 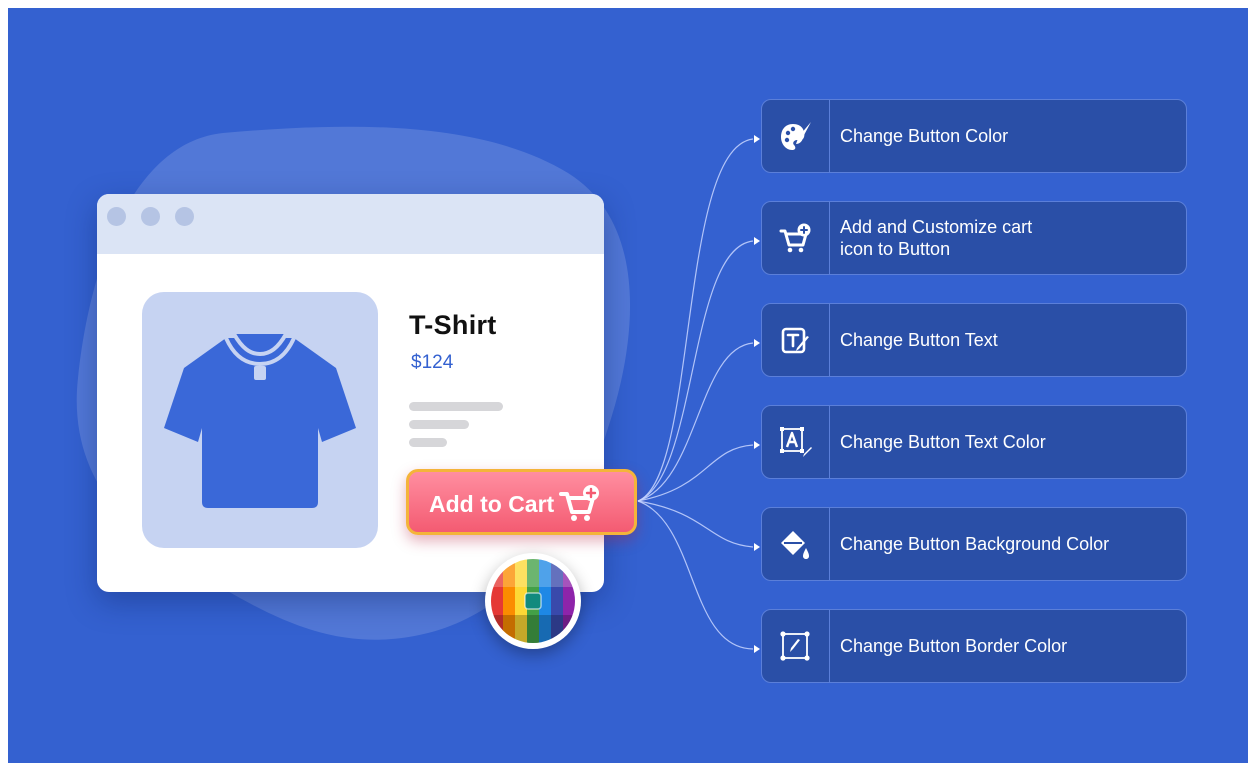 What do you see at coordinates (936, 238) in the screenshot?
I see `feature-label: Add and Customize cart icon to Button` at bounding box center [936, 238].